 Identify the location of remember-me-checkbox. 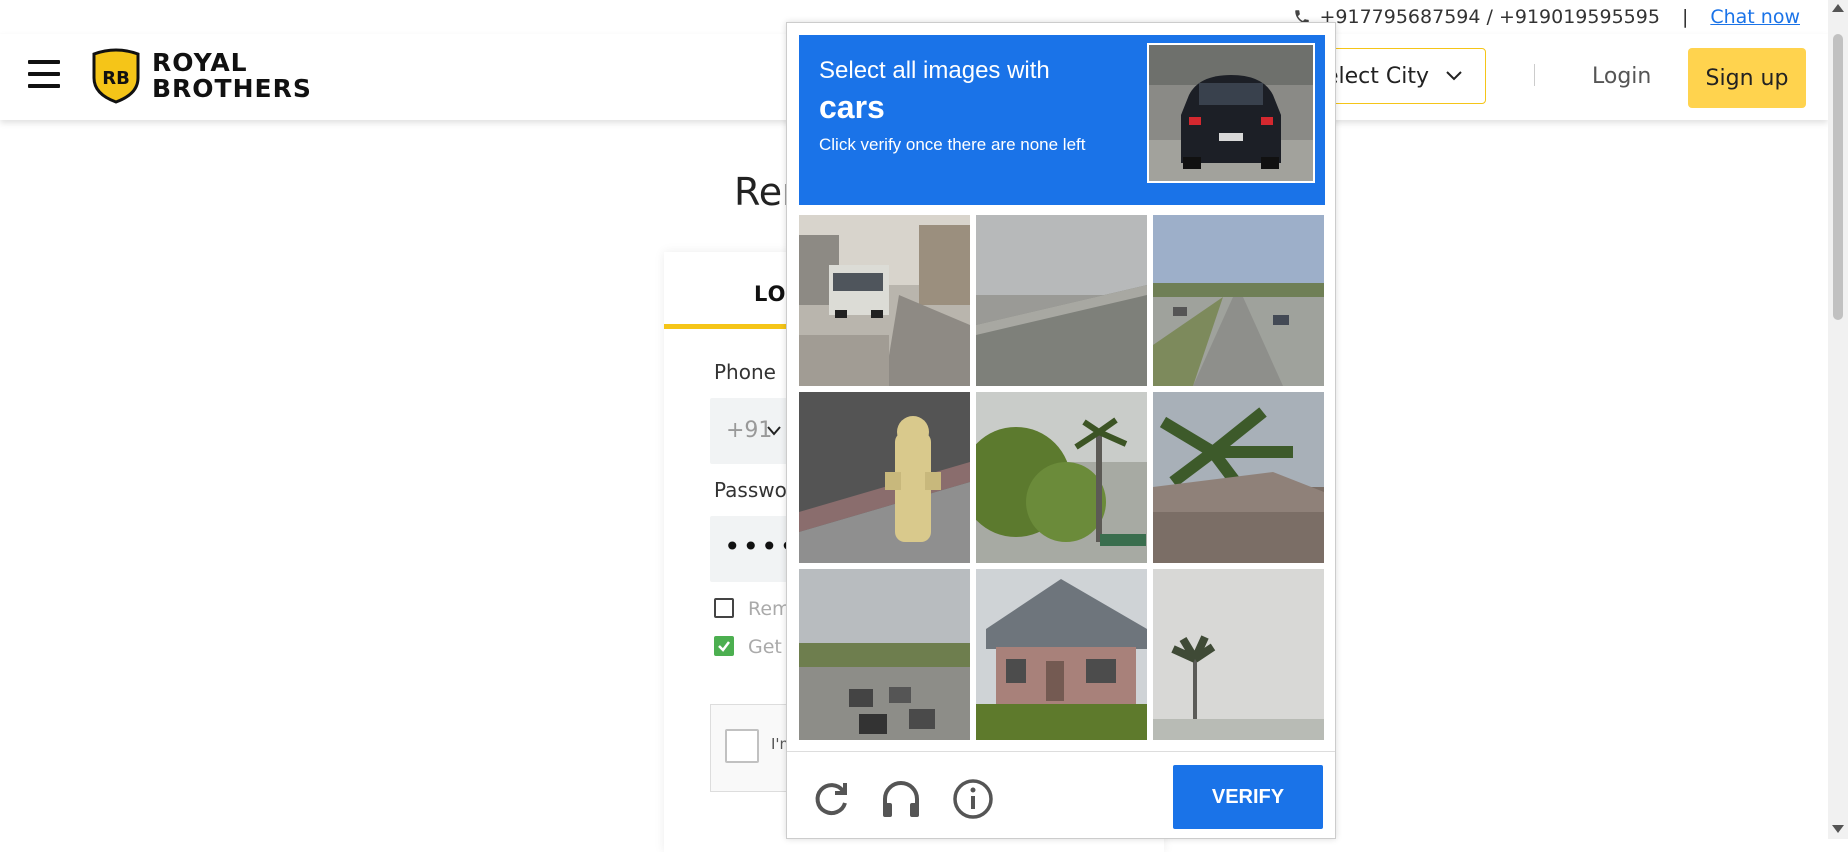
(724, 608).